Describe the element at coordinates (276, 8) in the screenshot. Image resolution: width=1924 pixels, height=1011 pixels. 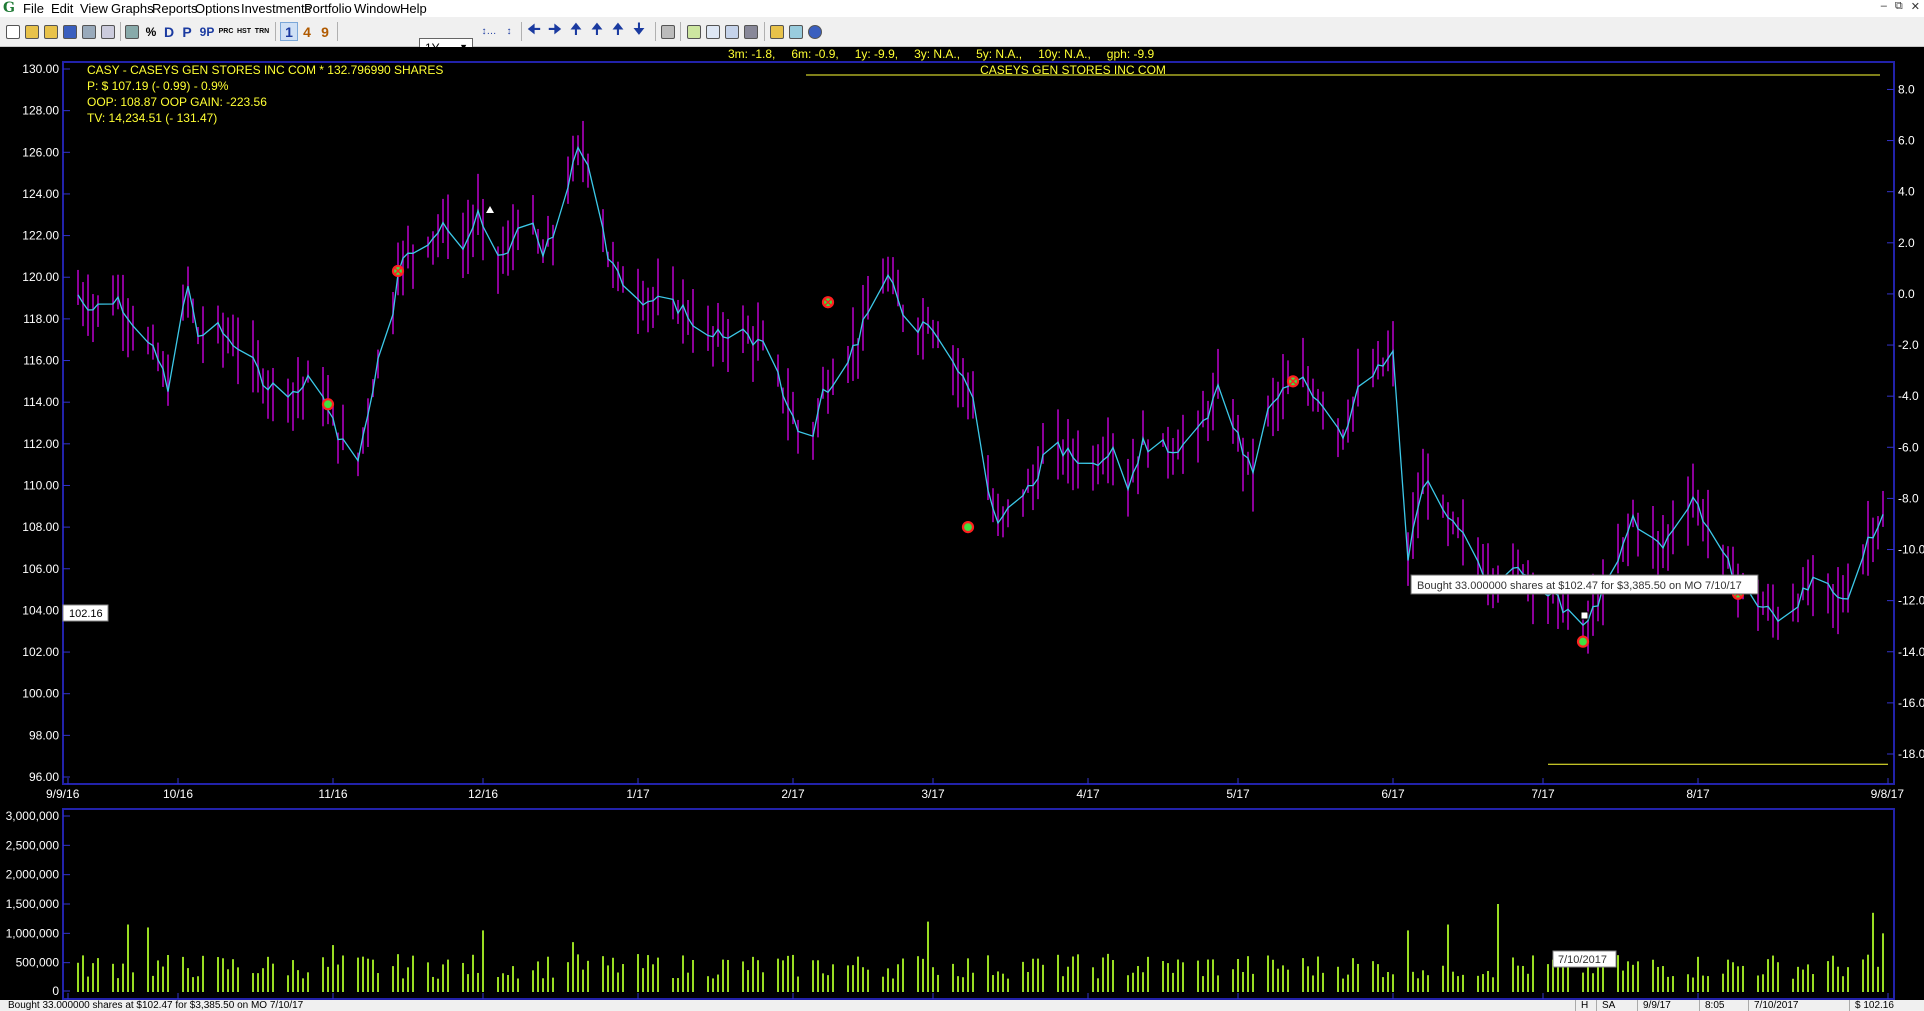
I see `menu-investments: Investments` at that location.